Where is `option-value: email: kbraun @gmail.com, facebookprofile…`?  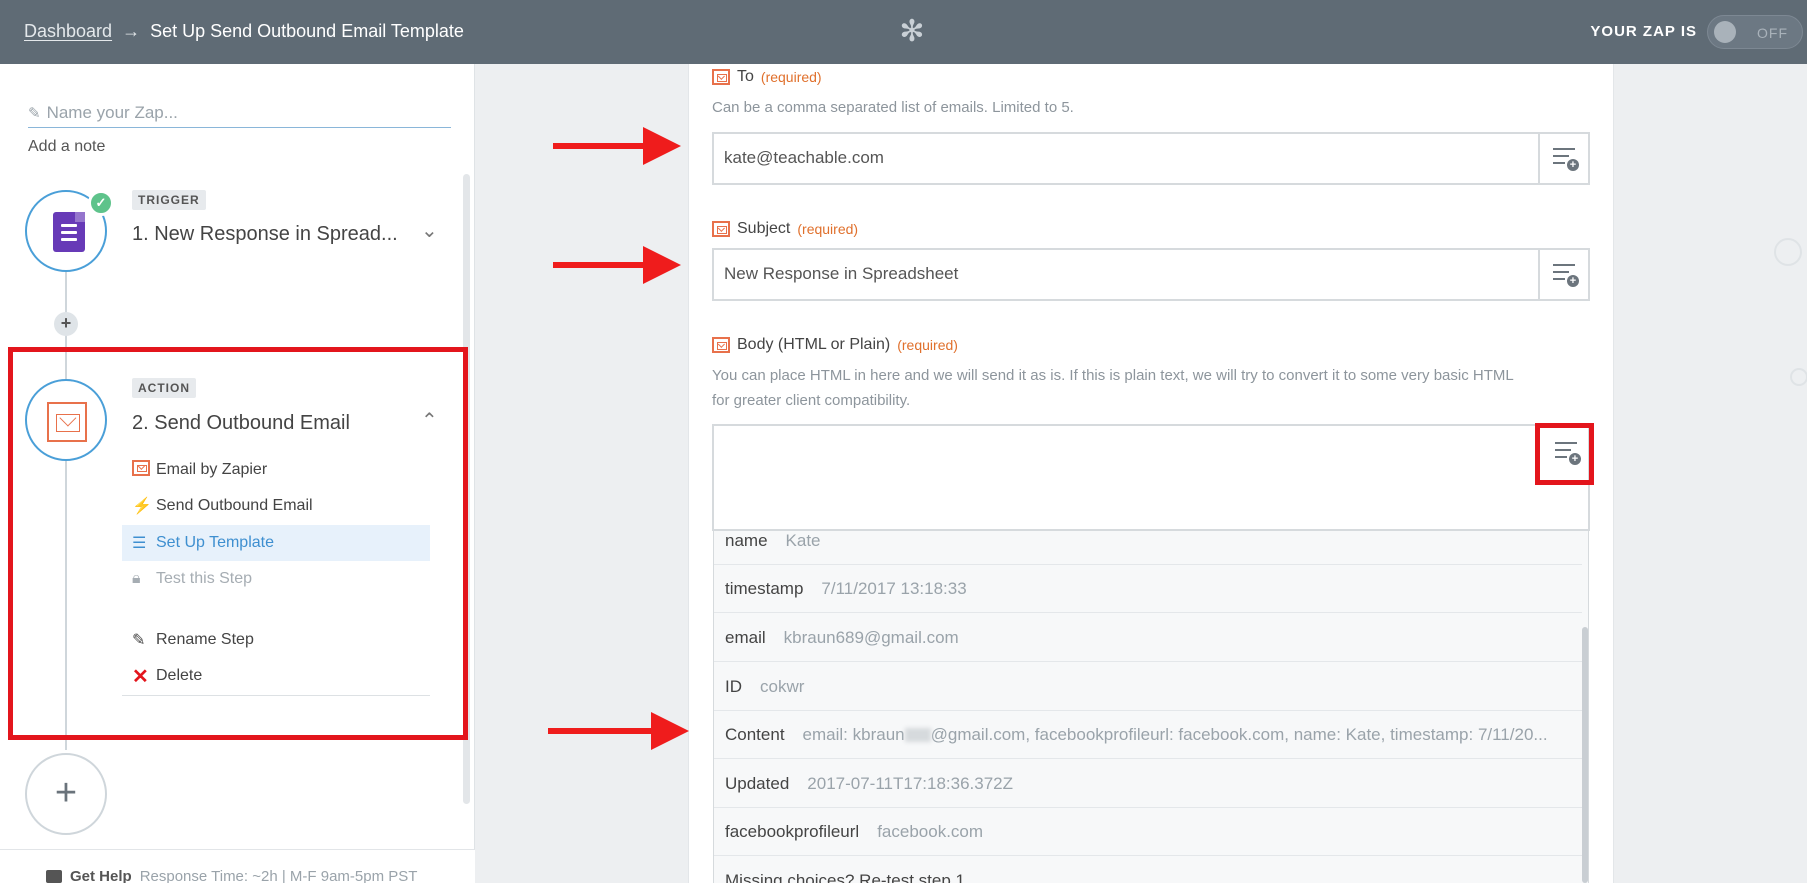 option-value: email: kbraun @gmail.com, facebookprofile… is located at coordinates (1175, 734).